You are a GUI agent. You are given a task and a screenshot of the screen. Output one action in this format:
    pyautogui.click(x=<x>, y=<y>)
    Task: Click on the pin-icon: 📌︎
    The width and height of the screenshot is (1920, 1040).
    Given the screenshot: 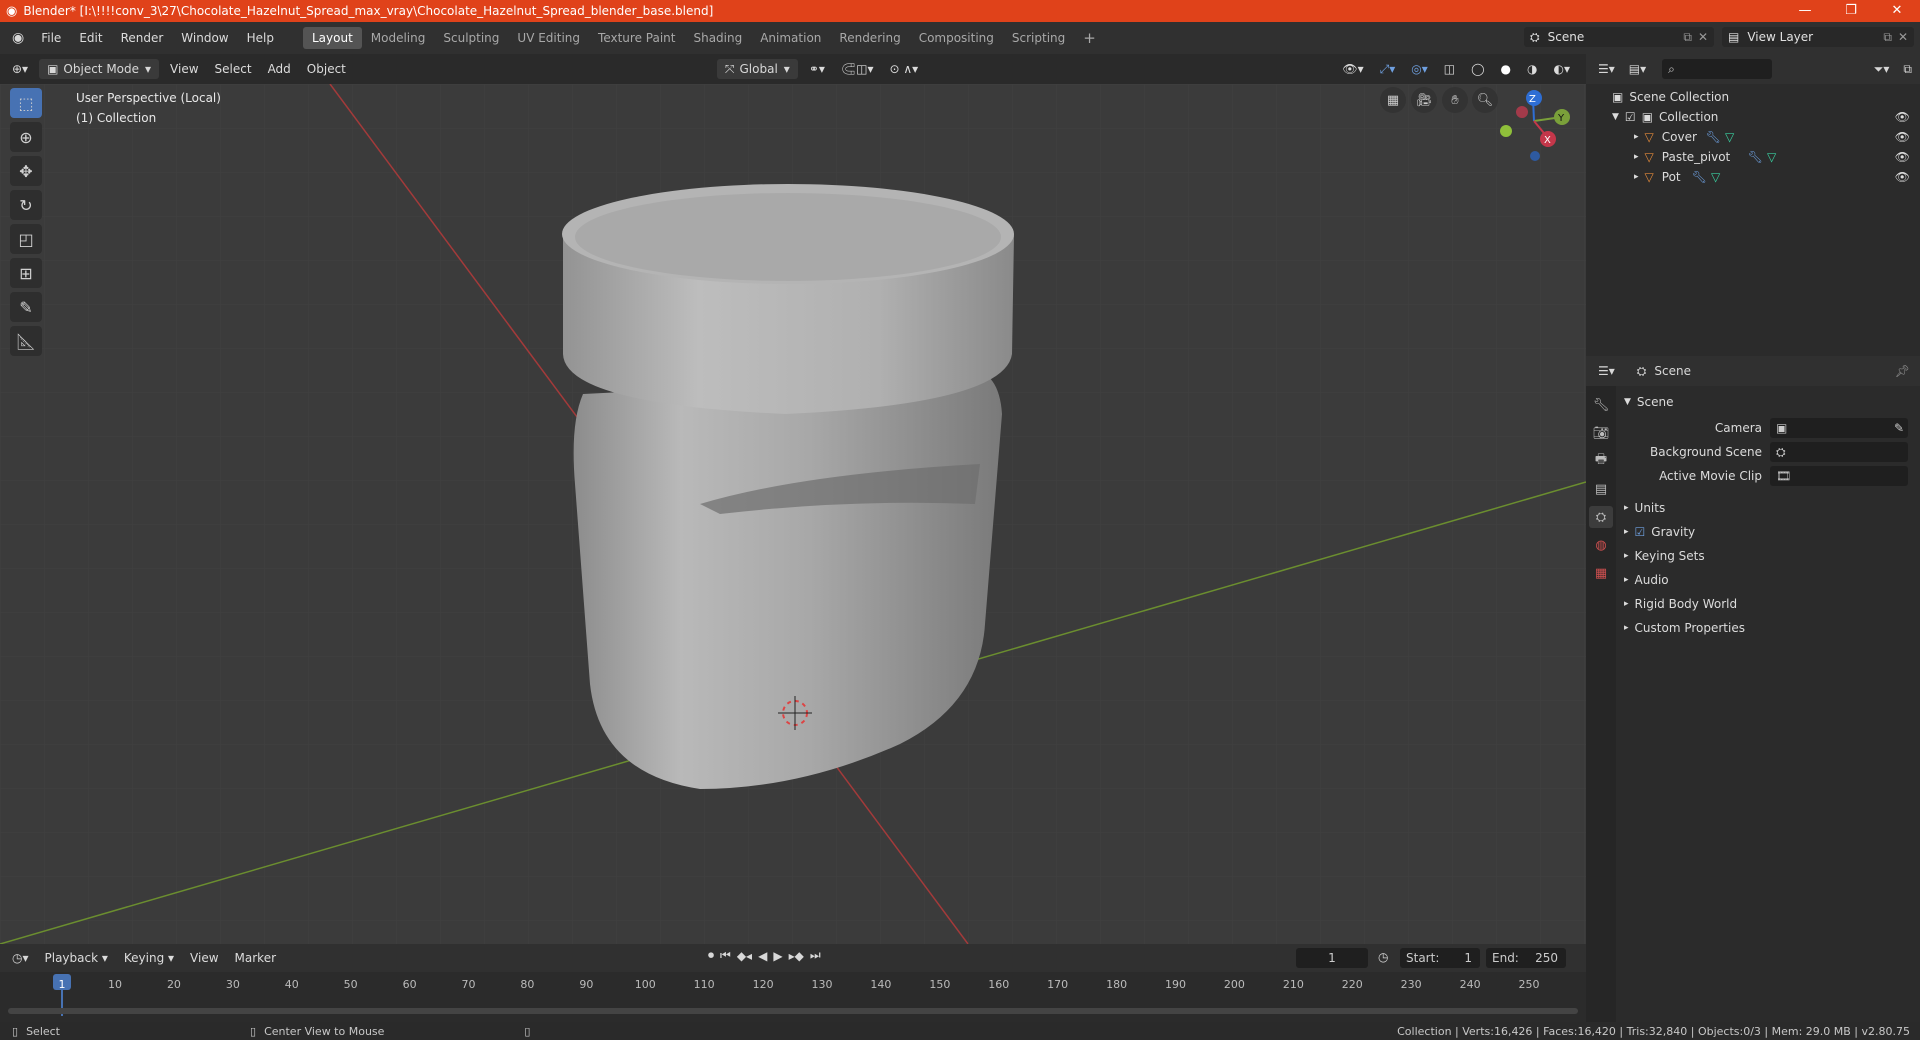 What is the action you would take?
    pyautogui.click(x=1902, y=371)
    